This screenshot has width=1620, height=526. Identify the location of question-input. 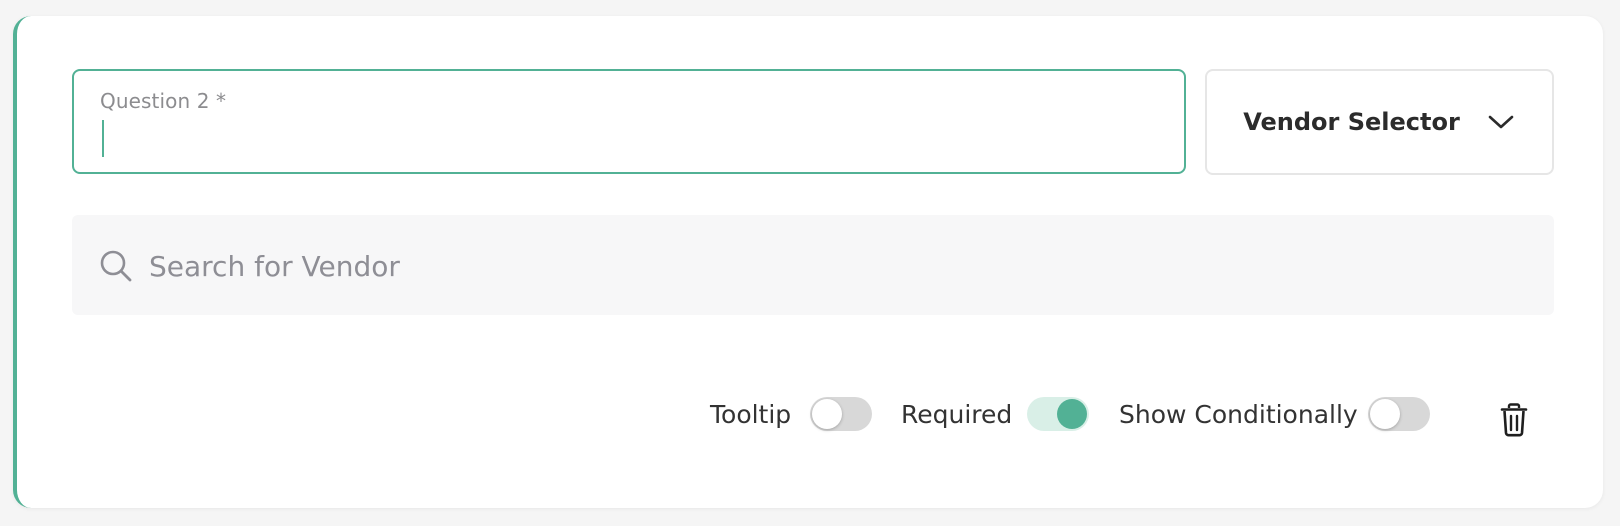
(630, 139).